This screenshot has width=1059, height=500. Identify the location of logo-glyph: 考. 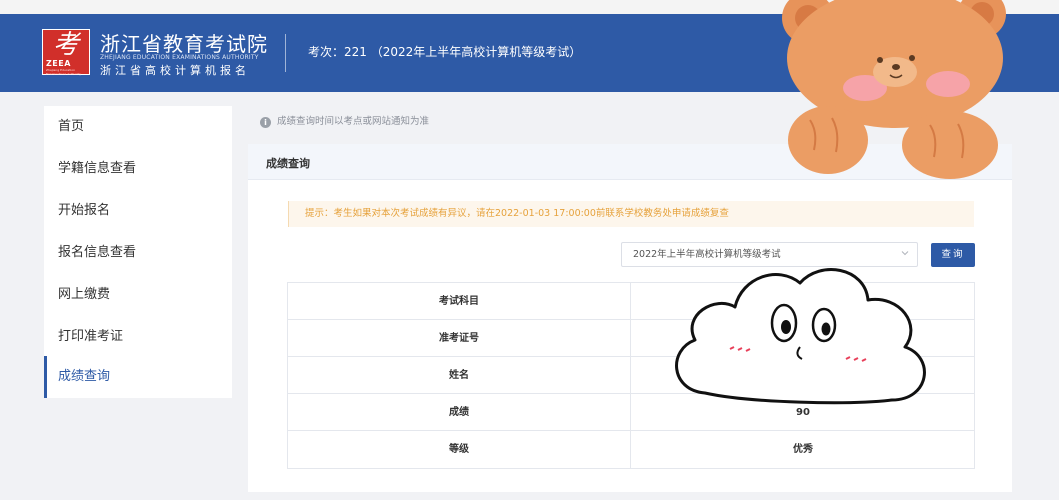
(65, 45).